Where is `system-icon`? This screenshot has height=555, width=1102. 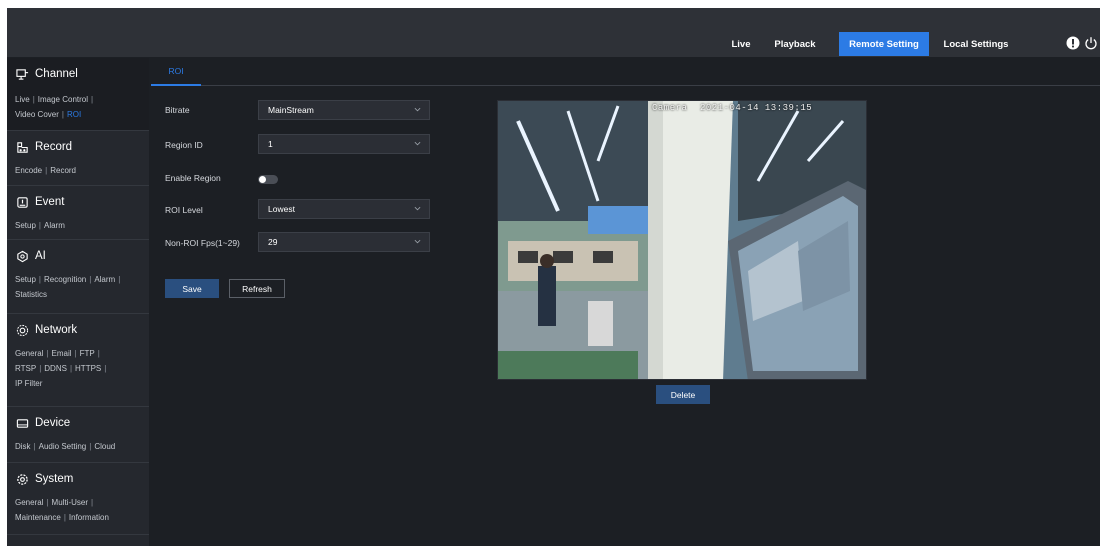
system-icon is located at coordinates (22, 479).